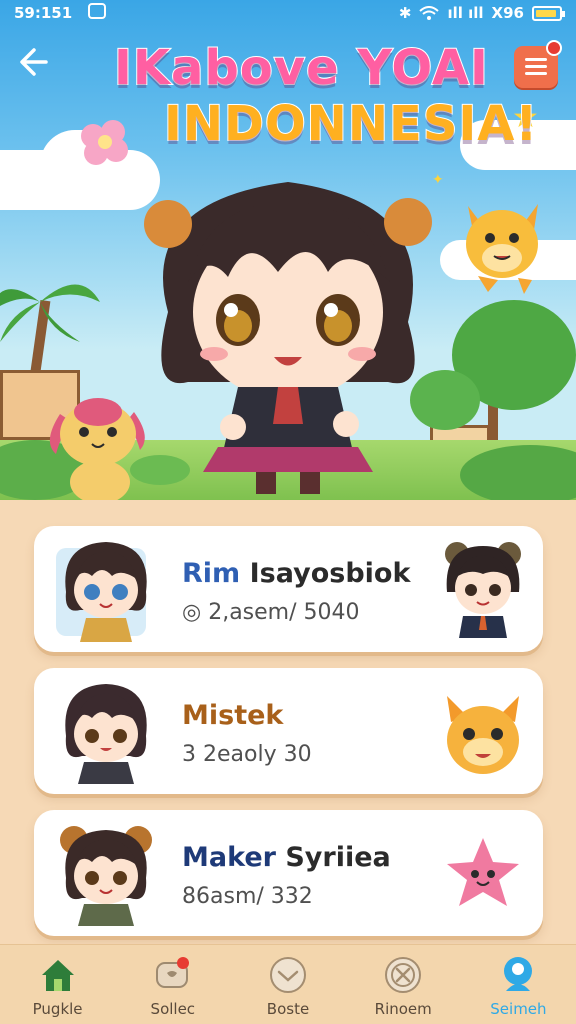 The height and width of the screenshot is (1024, 576). What do you see at coordinates (172, 972) in the screenshot?
I see `chat-heart-icon` at bounding box center [172, 972].